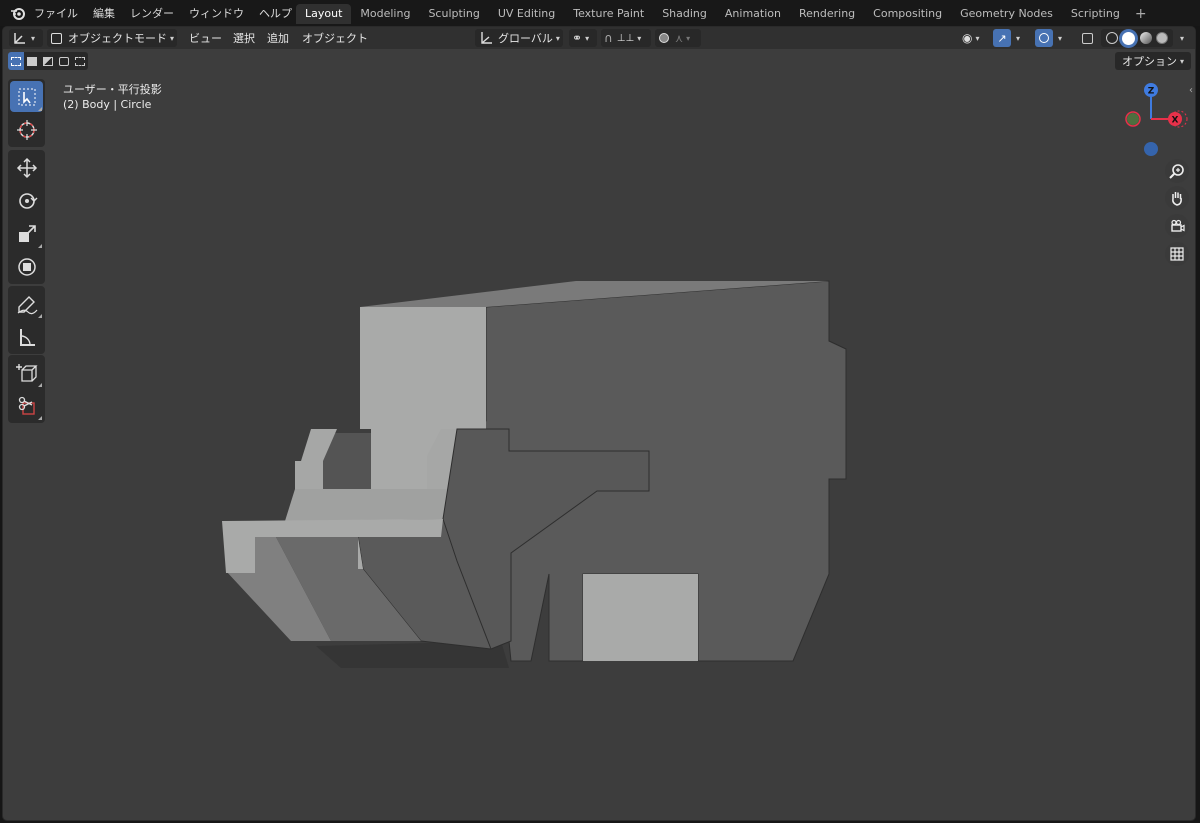 The width and height of the screenshot is (1200, 823). Describe the element at coordinates (583, 38) in the screenshot. I see `pivot-dropdown: ⚭ ▾` at that location.